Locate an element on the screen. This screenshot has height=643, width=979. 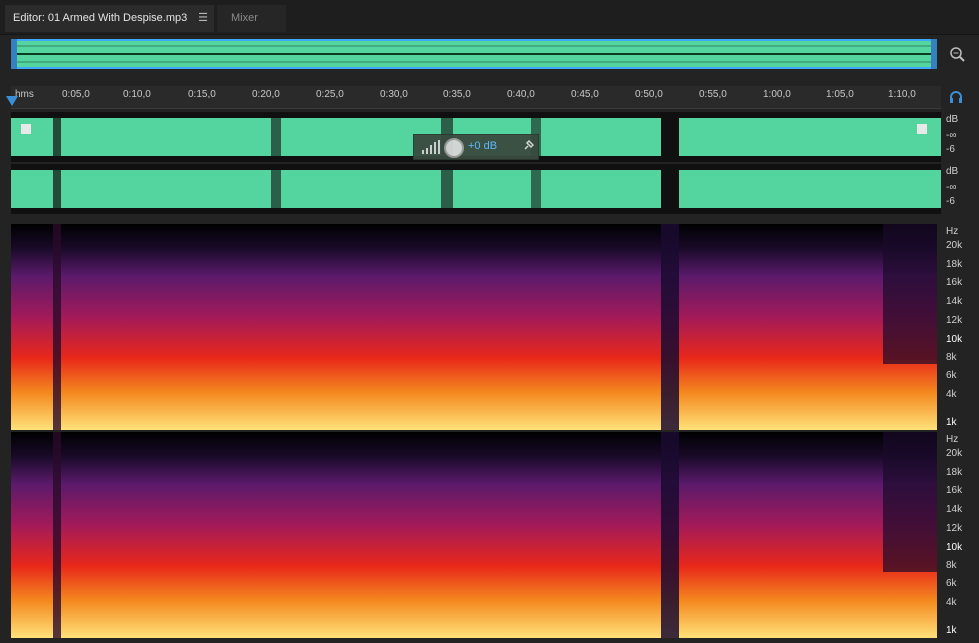
ruler-tick: 0:50,0 is located at coordinates (649, 94).